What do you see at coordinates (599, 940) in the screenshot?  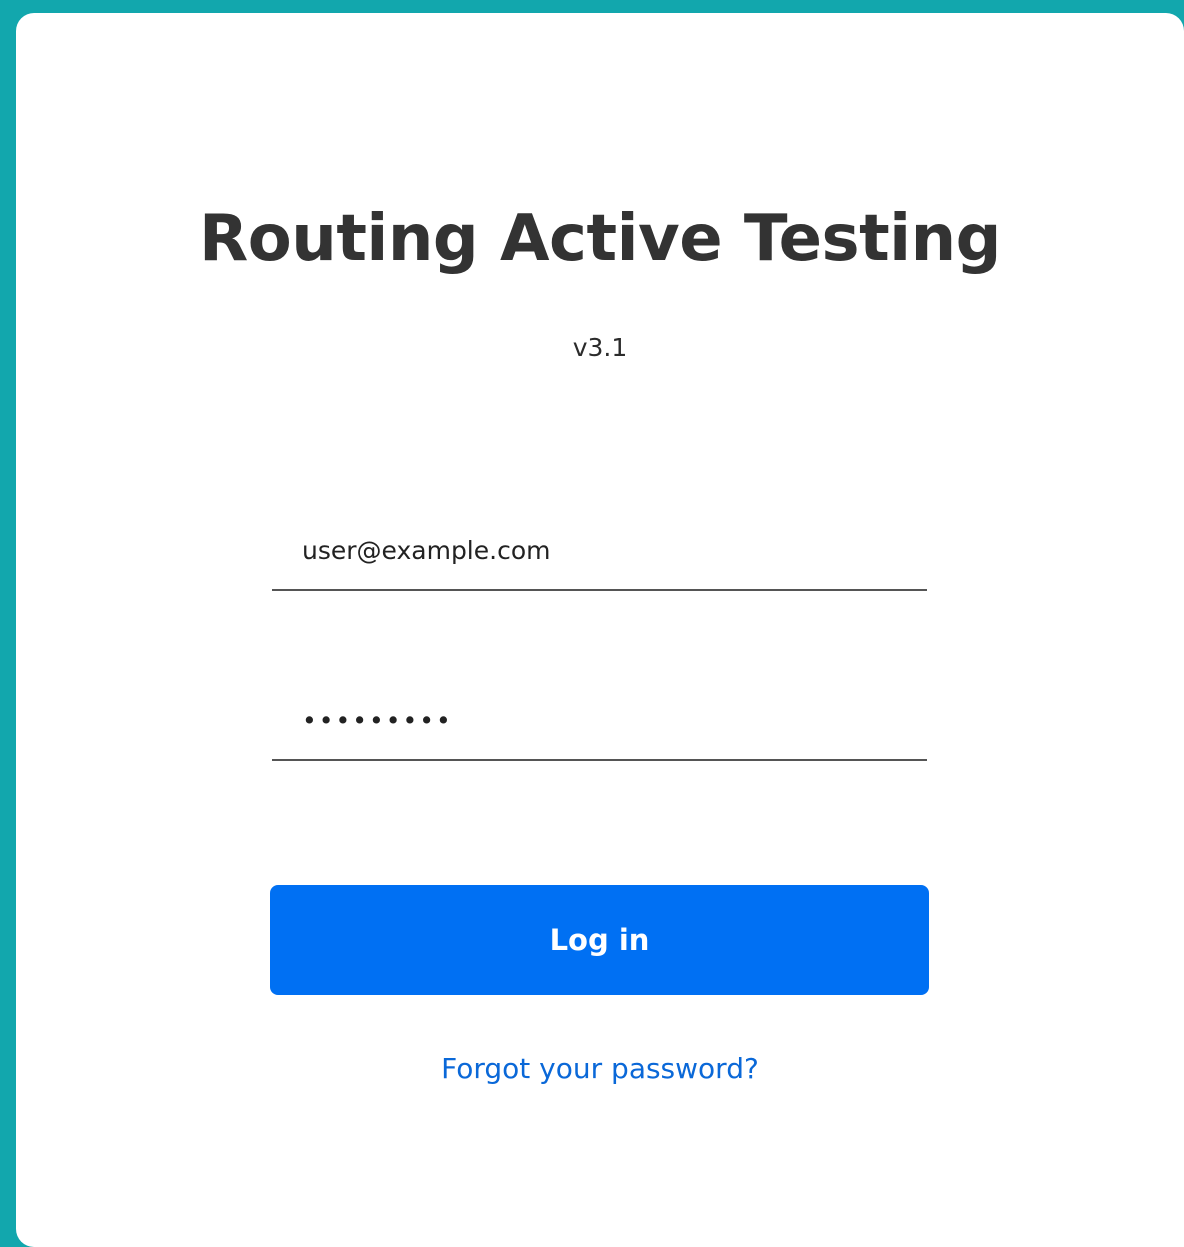 I see `login-button: Log in` at bounding box center [599, 940].